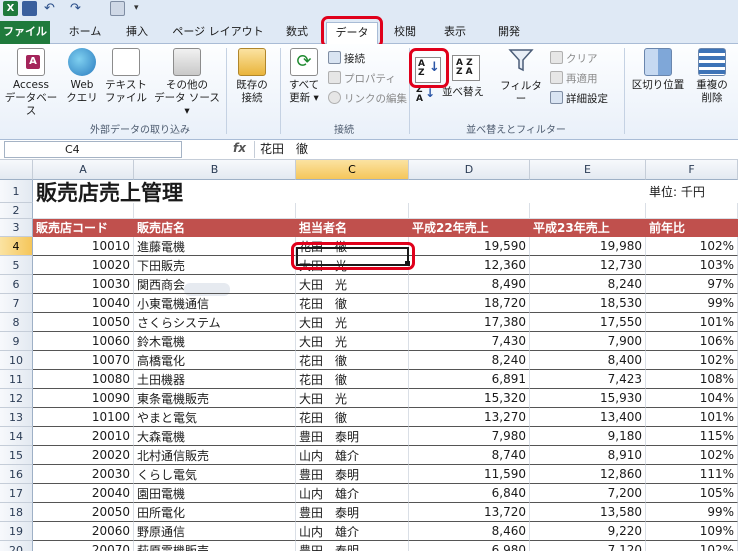  I want to click on tab-data: データ, so click(352, 33).